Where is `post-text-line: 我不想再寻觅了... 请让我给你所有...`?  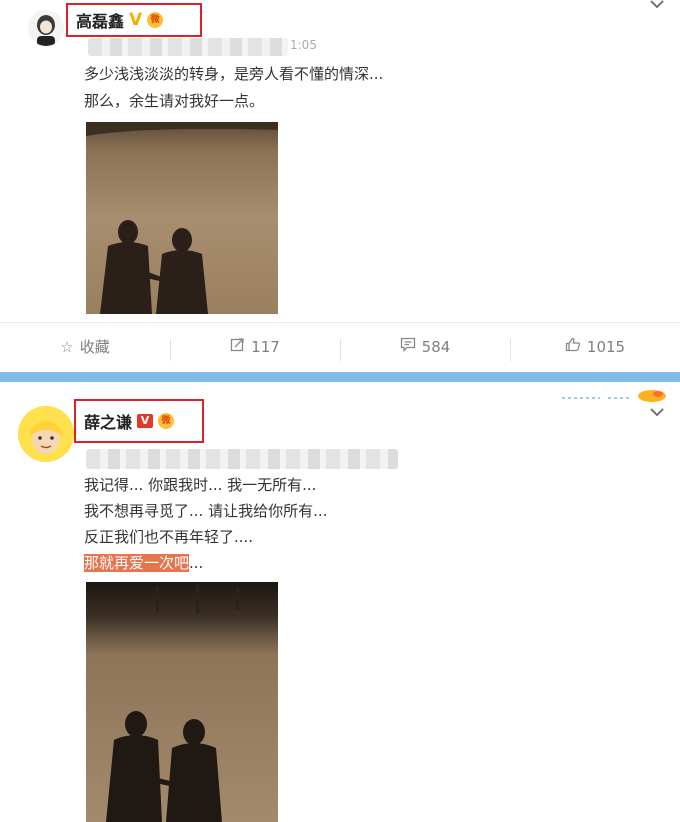
post-text-line: 我不想再寻觅了... 请让我给你所有... is located at coordinates (206, 511).